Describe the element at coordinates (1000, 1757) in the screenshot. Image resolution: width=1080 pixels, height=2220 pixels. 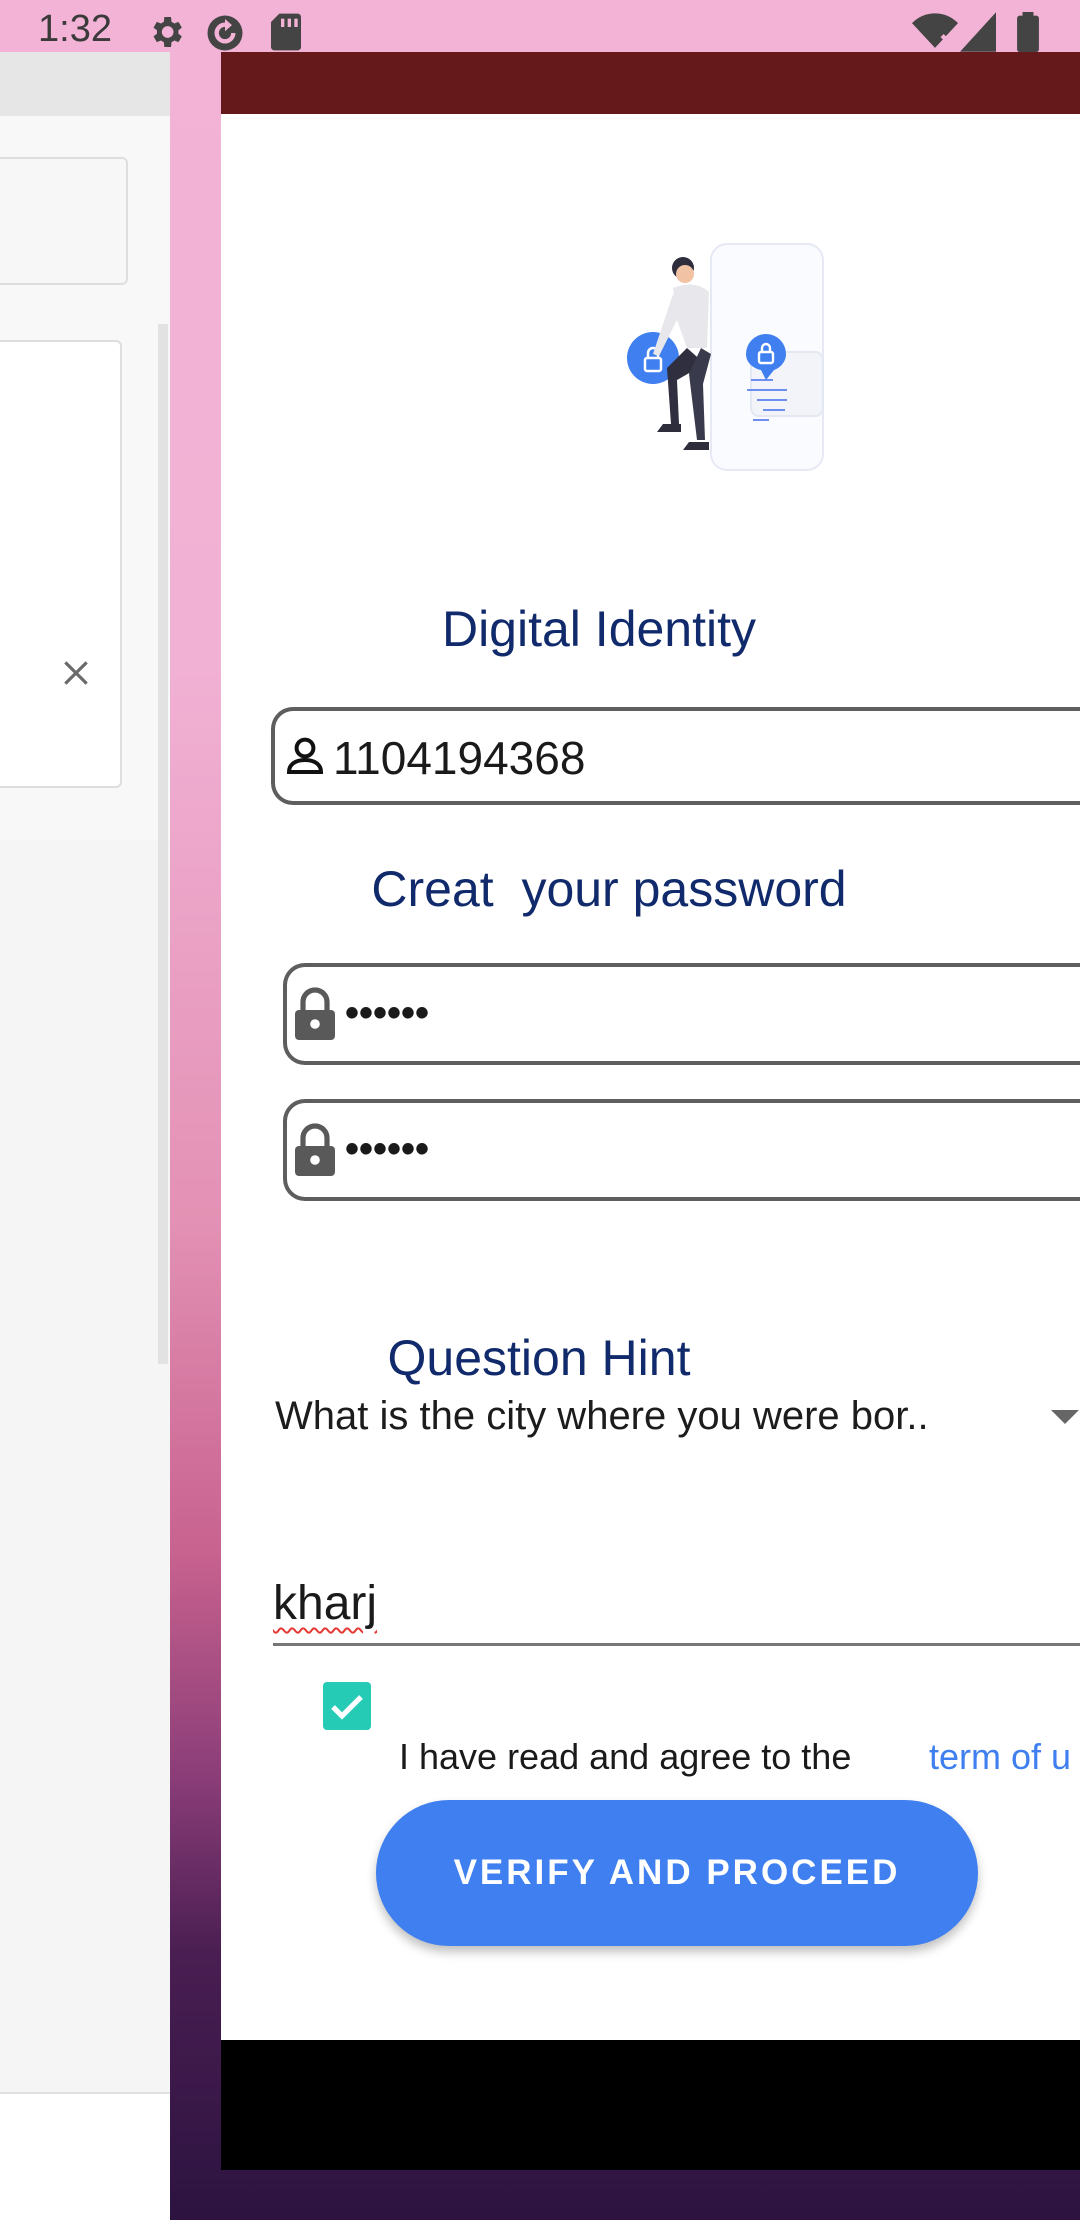
I see `terms-link: term of u` at that location.